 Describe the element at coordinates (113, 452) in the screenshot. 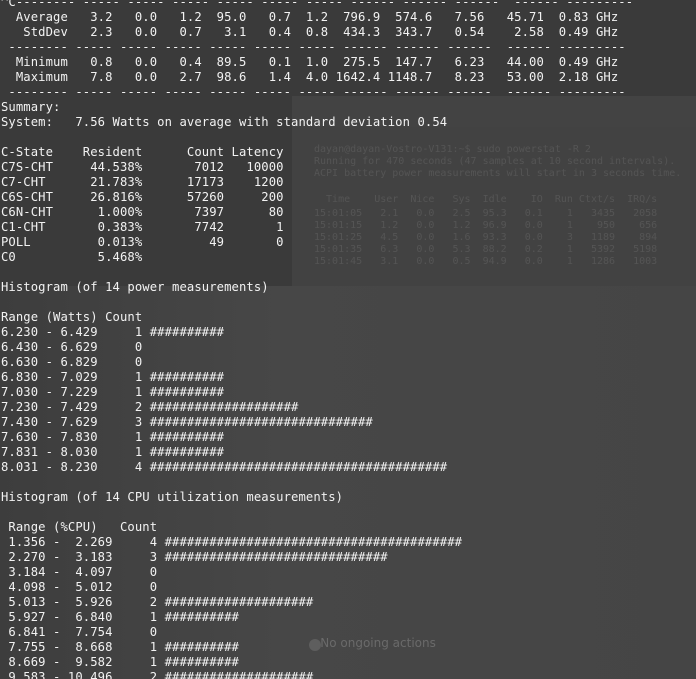

I see `terminal-line: 7.831 - 8.030 1 ##########` at that location.